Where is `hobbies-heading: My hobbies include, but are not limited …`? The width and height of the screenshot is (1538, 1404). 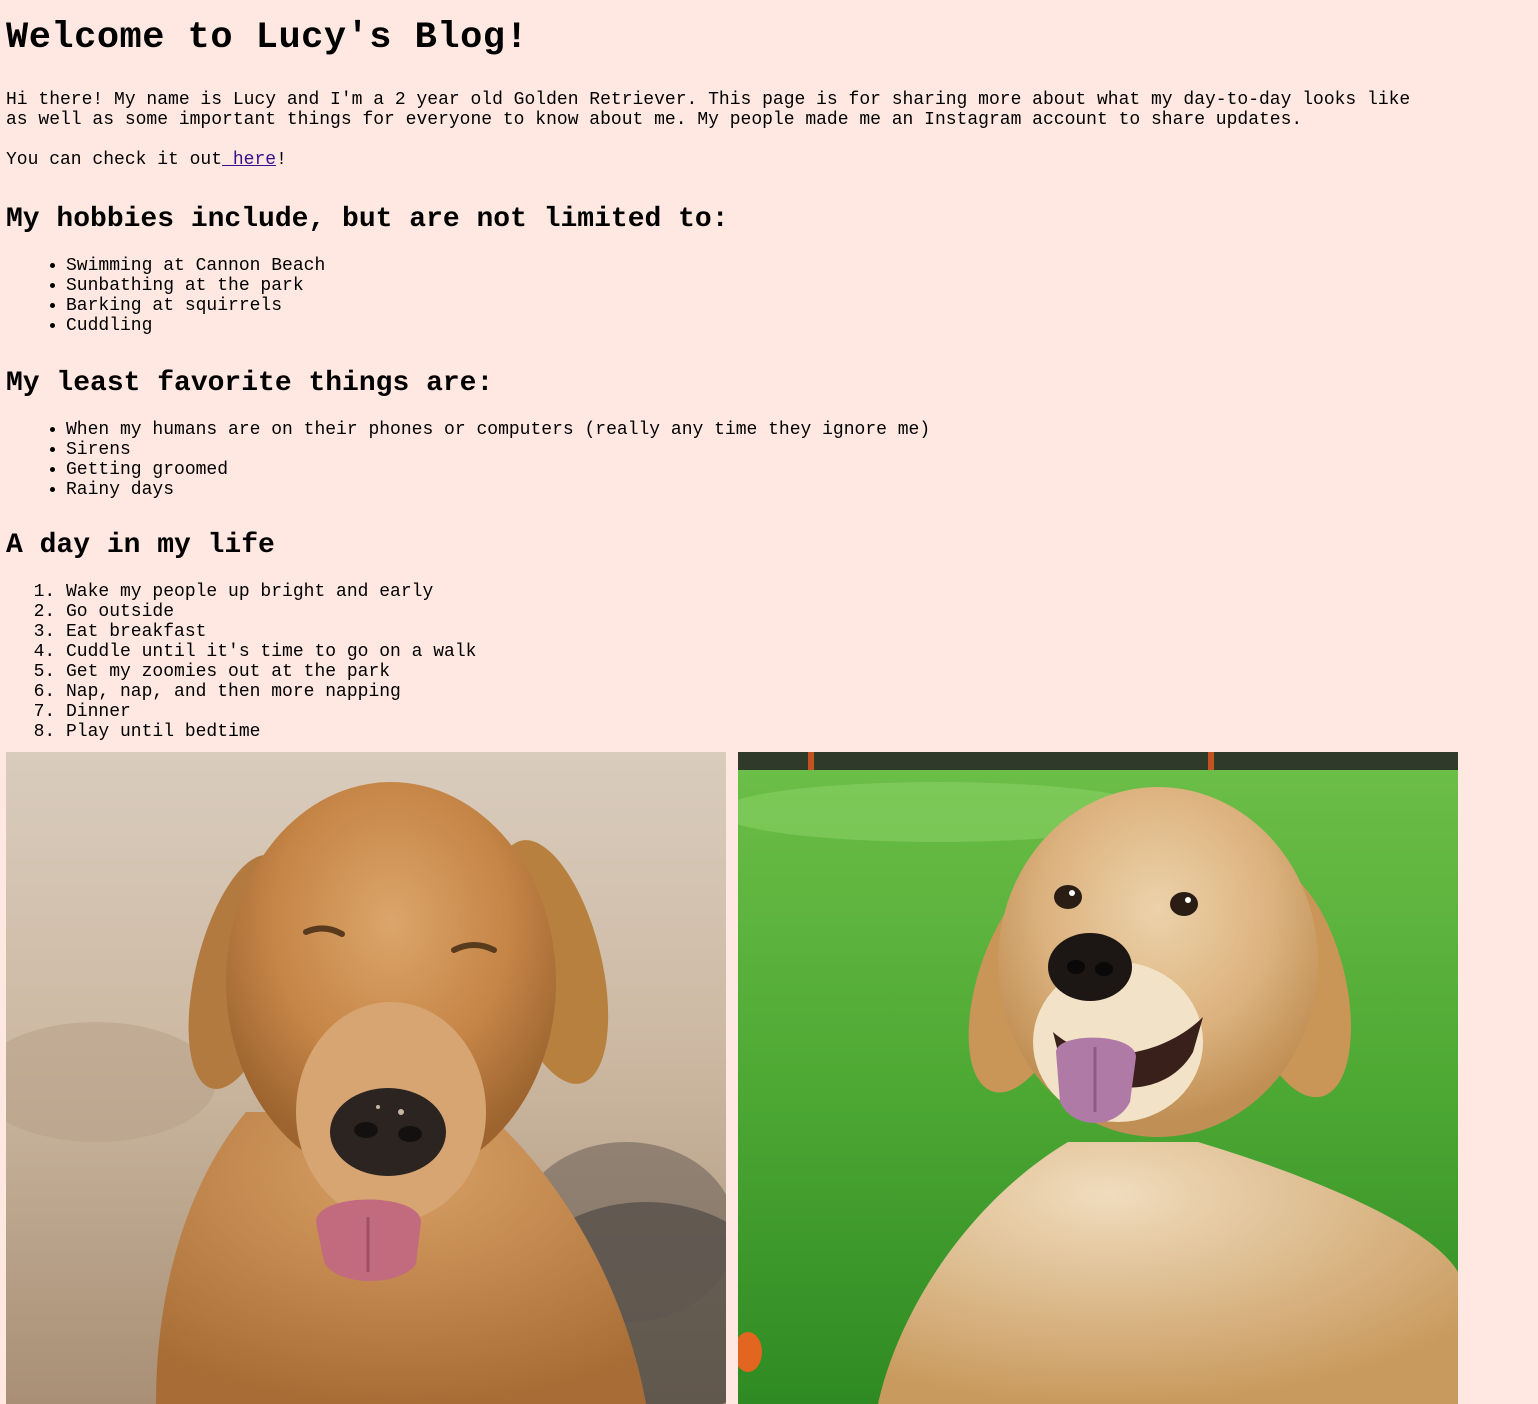 hobbies-heading: My hobbies include, but are not limited … is located at coordinates (367, 219).